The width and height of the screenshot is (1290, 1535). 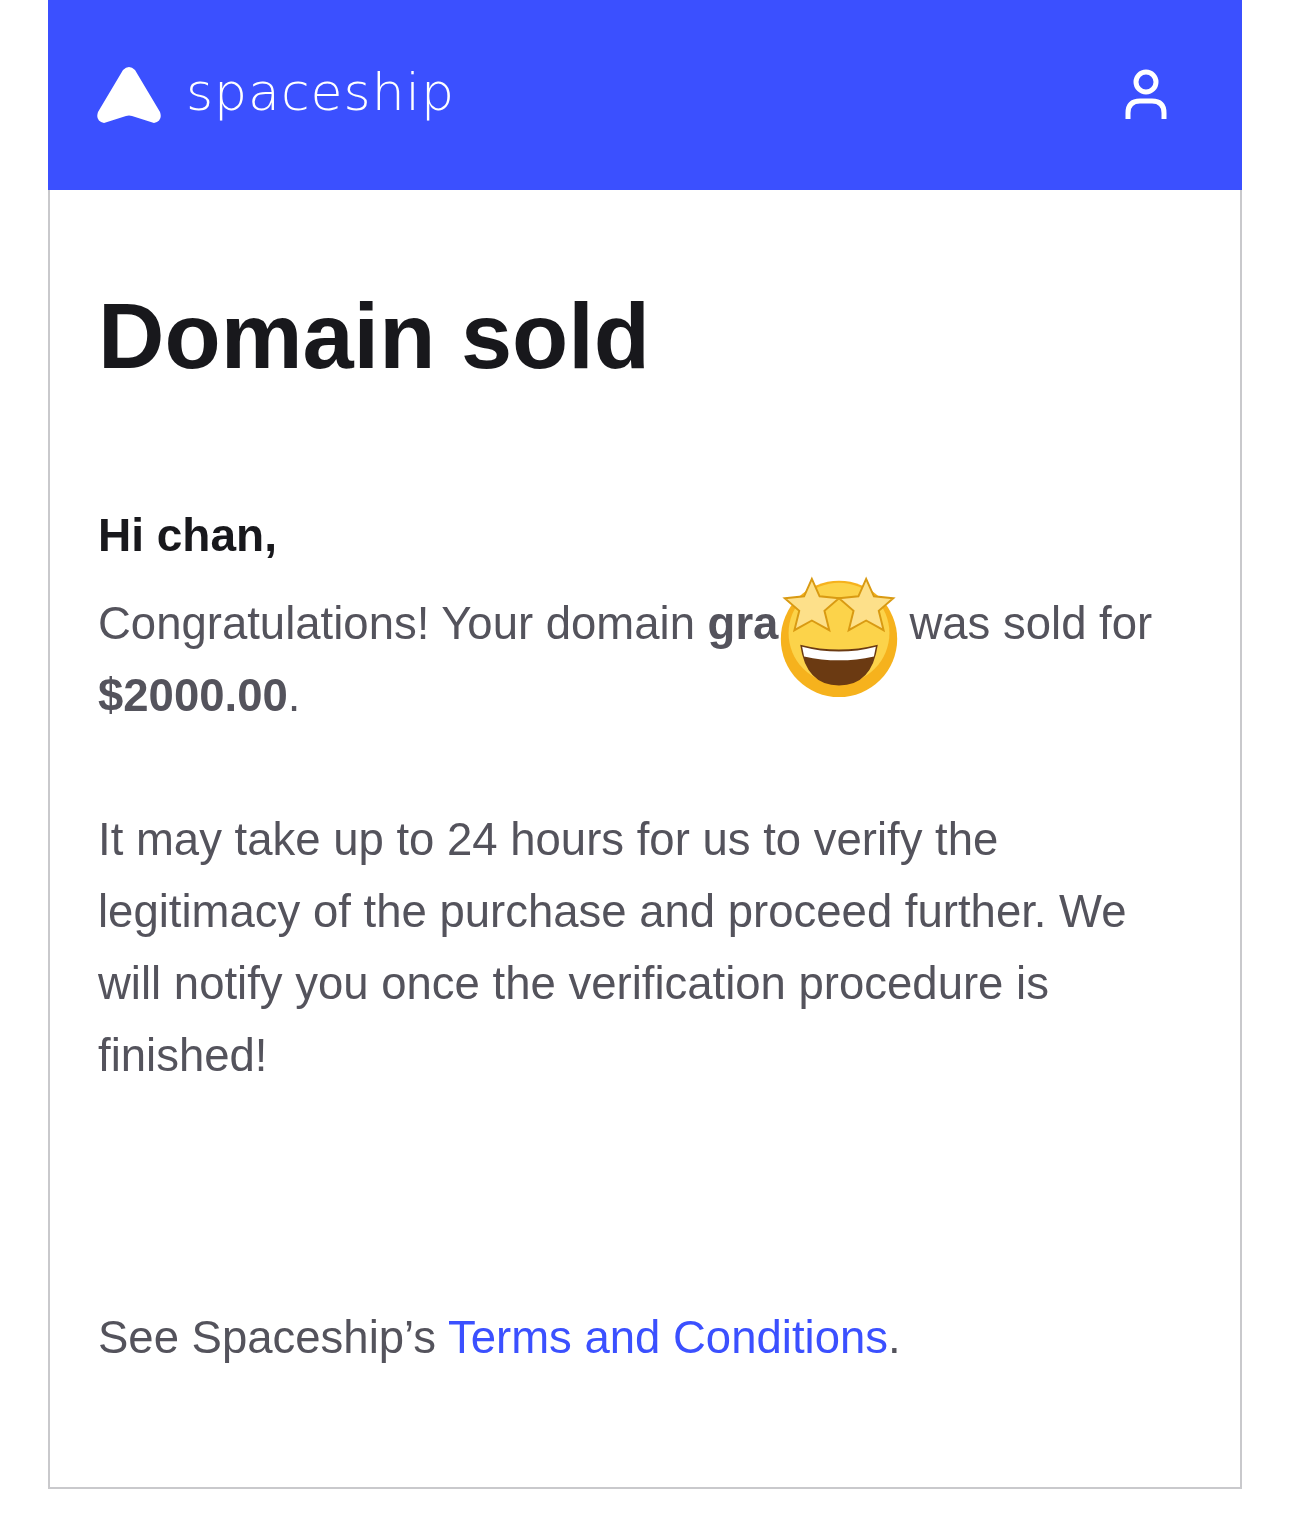 I want to click on congratulations-text: Congratulations! Your domain gra, so click(x=438, y=624).